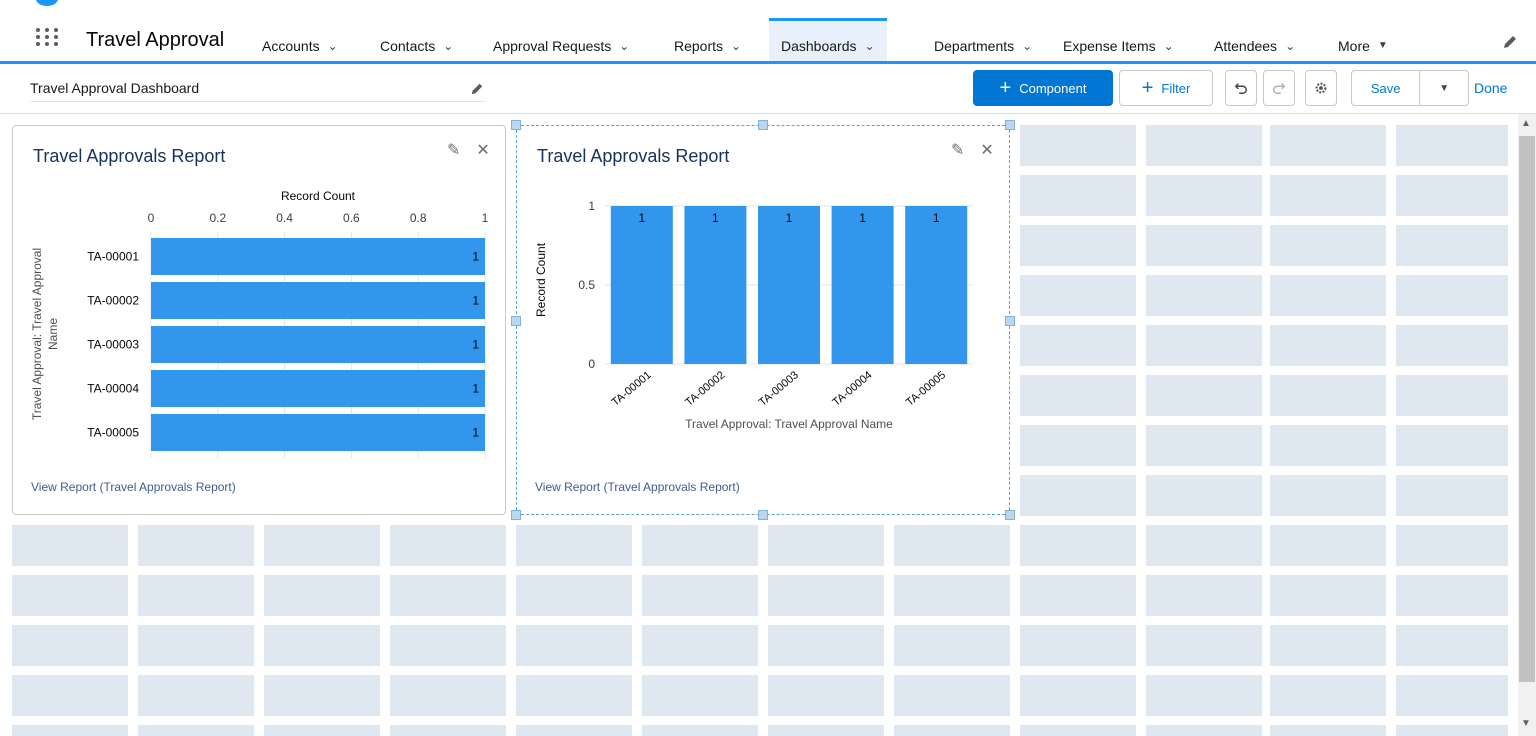 This screenshot has width=1536, height=736. Describe the element at coordinates (47, 39) in the screenshot. I see `app-launcher-icon` at that location.